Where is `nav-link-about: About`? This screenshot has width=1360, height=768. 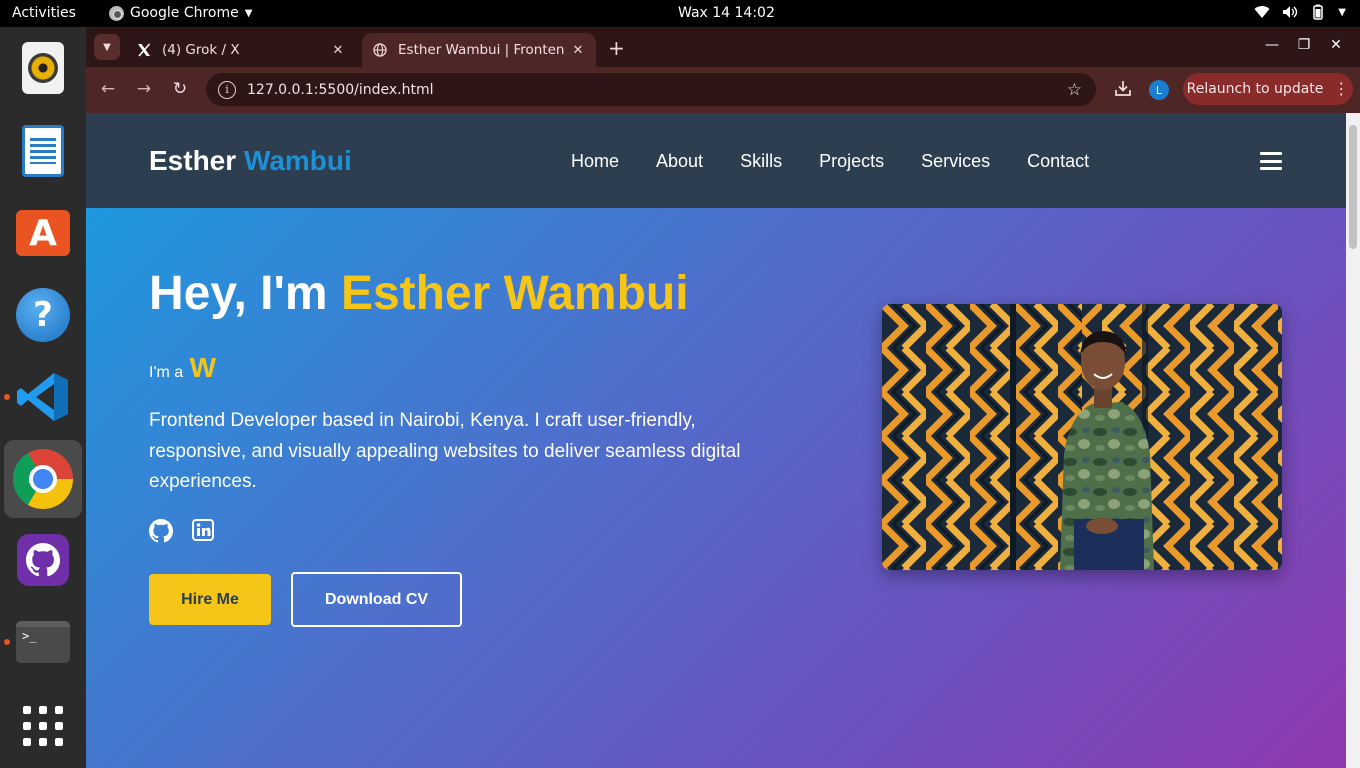
nav-link-about: About is located at coordinates (679, 161).